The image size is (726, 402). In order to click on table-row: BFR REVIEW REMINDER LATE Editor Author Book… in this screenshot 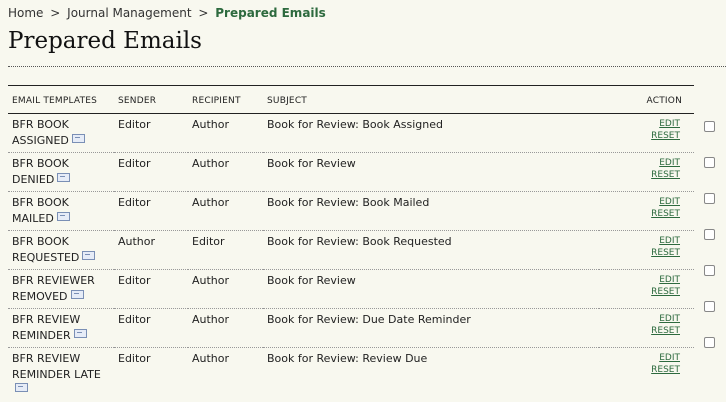, I will do `click(351, 375)`.